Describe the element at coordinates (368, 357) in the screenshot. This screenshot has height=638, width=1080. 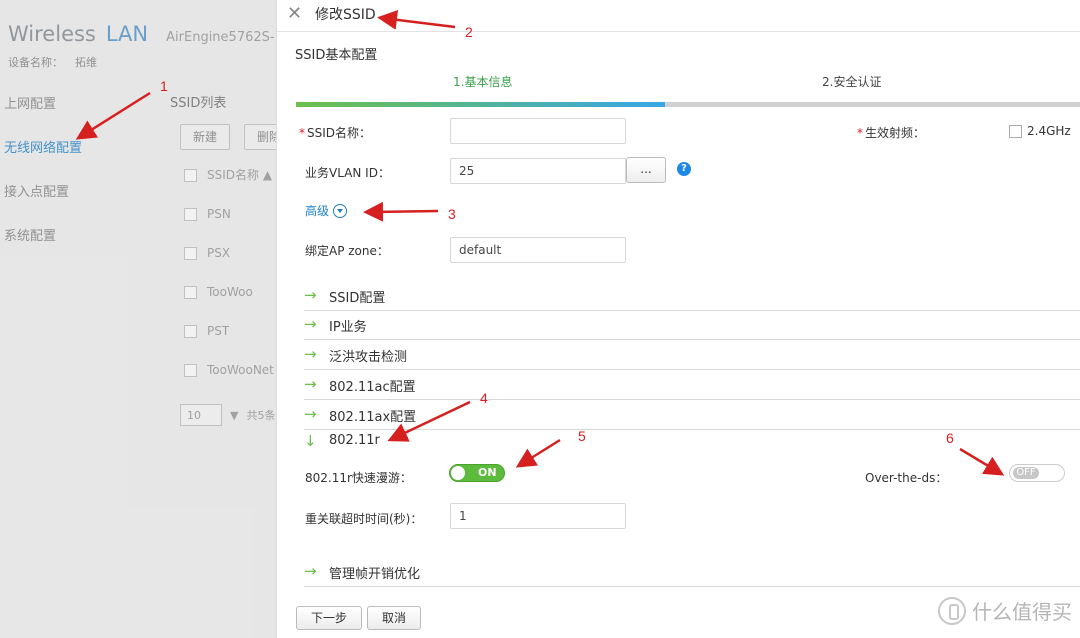
I see `section-label: 泛洪攻击检测` at that location.